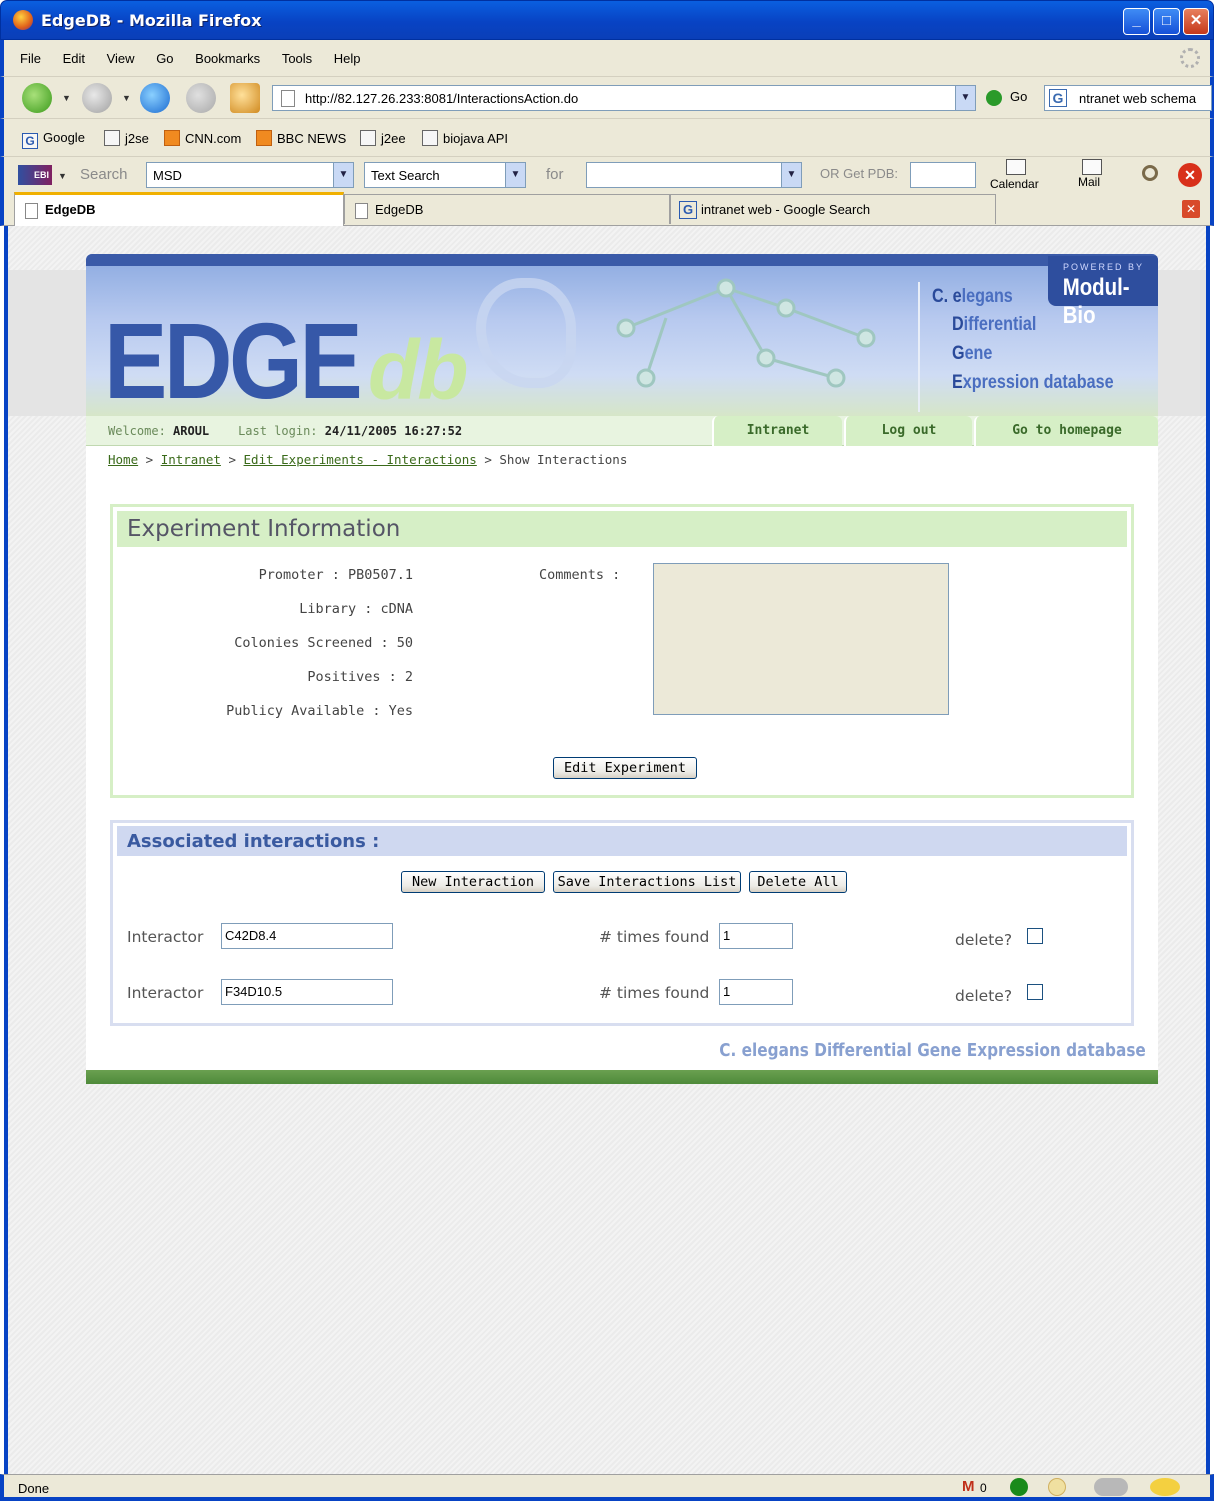 The height and width of the screenshot is (1501, 1214). What do you see at coordinates (1190, 175) in the screenshot?
I see `close-toolbar-icon: ✕` at bounding box center [1190, 175].